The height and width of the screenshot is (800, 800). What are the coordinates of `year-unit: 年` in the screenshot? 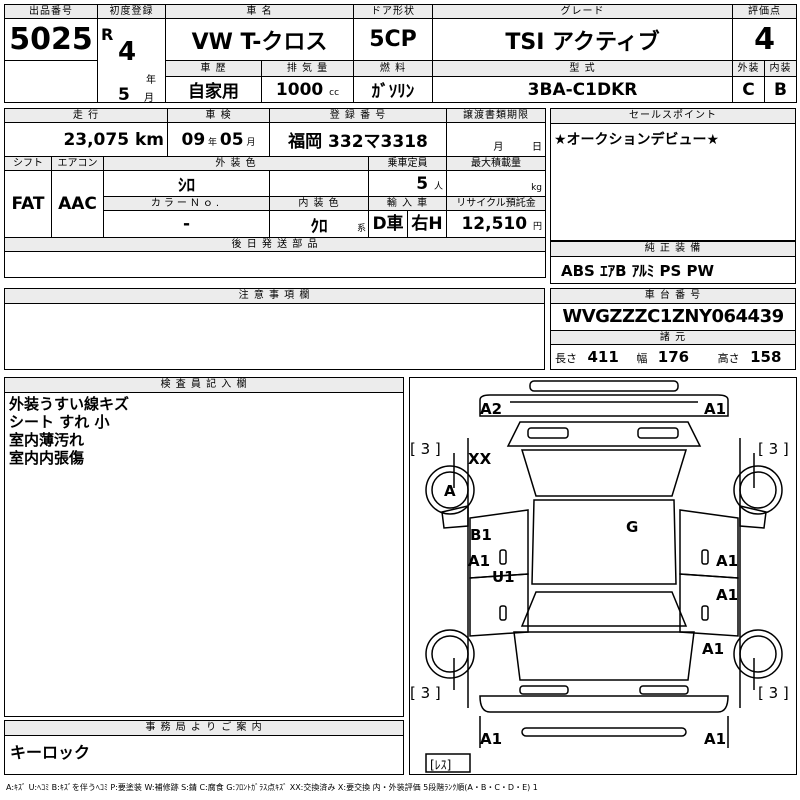 It's located at (151, 80).